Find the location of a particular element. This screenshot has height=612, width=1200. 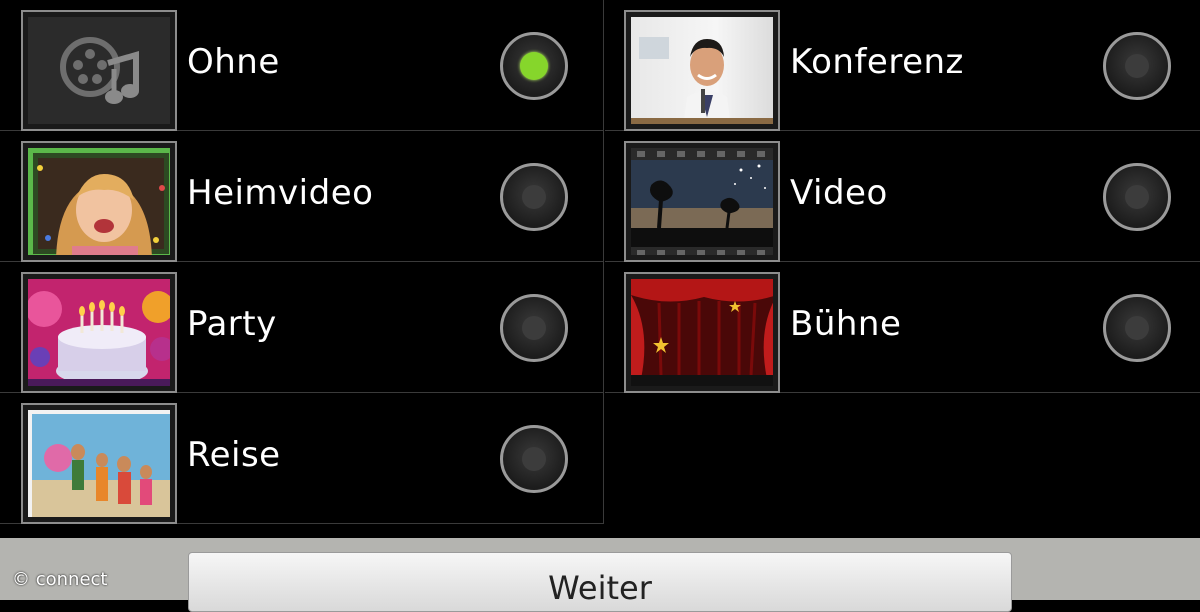

theme-option-reise: Reise is located at coordinates (302, 458).